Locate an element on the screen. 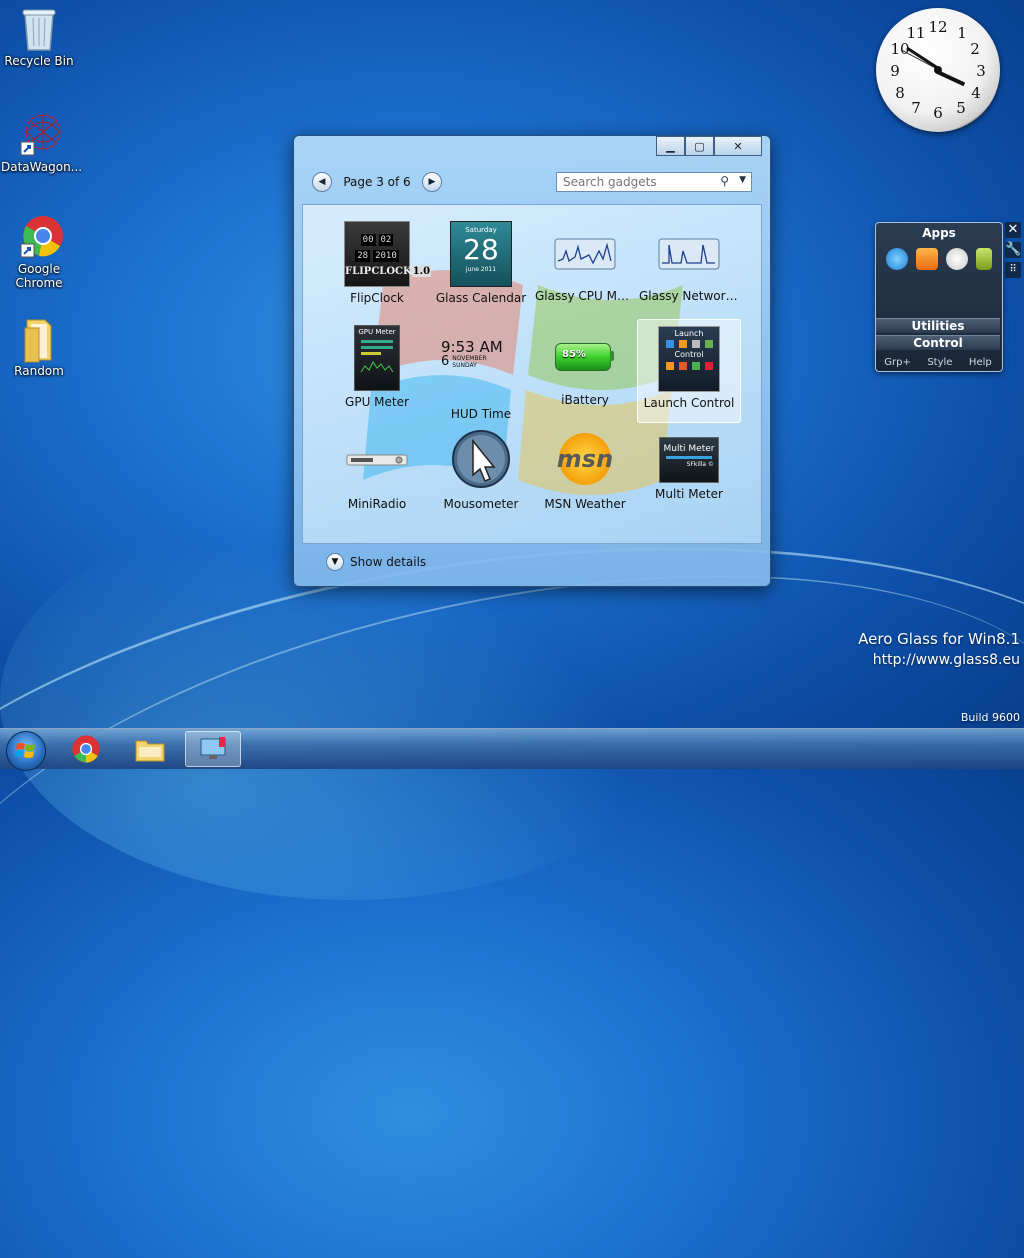 This screenshot has width=1024, height=1258. close-button: ✕ is located at coordinates (738, 146).